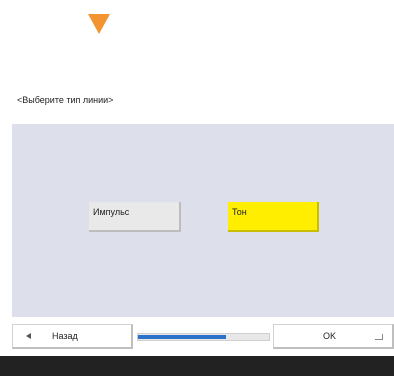 The height and width of the screenshot is (376, 394). What do you see at coordinates (111, 212) in the screenshot?
I see `option-impulse-label: Импульс` at bounding box center [111, 212].